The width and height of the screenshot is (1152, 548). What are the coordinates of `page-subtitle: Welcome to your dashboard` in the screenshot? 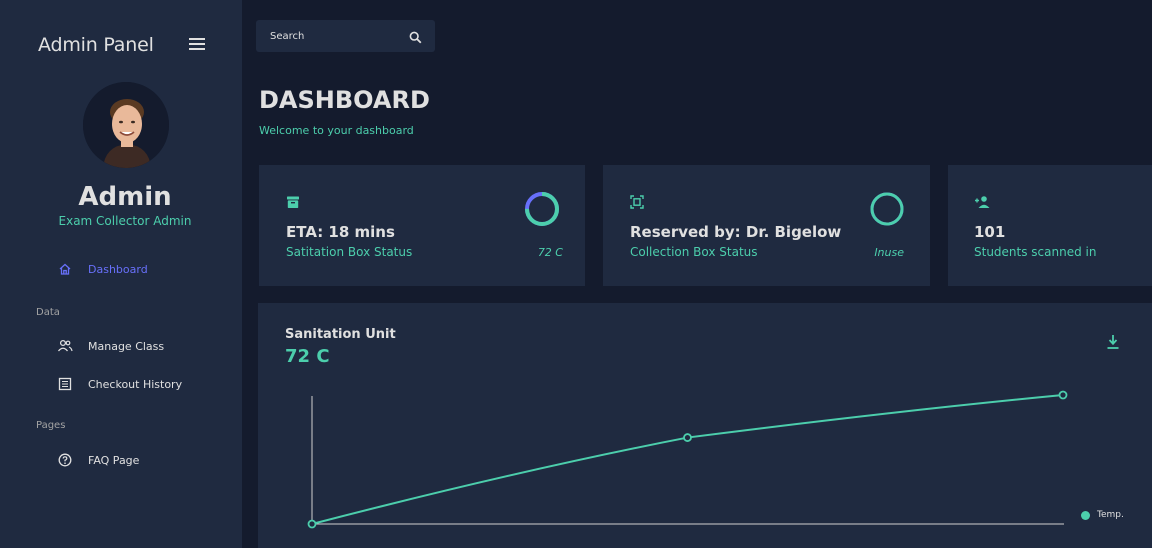 It's located at (336, 130).